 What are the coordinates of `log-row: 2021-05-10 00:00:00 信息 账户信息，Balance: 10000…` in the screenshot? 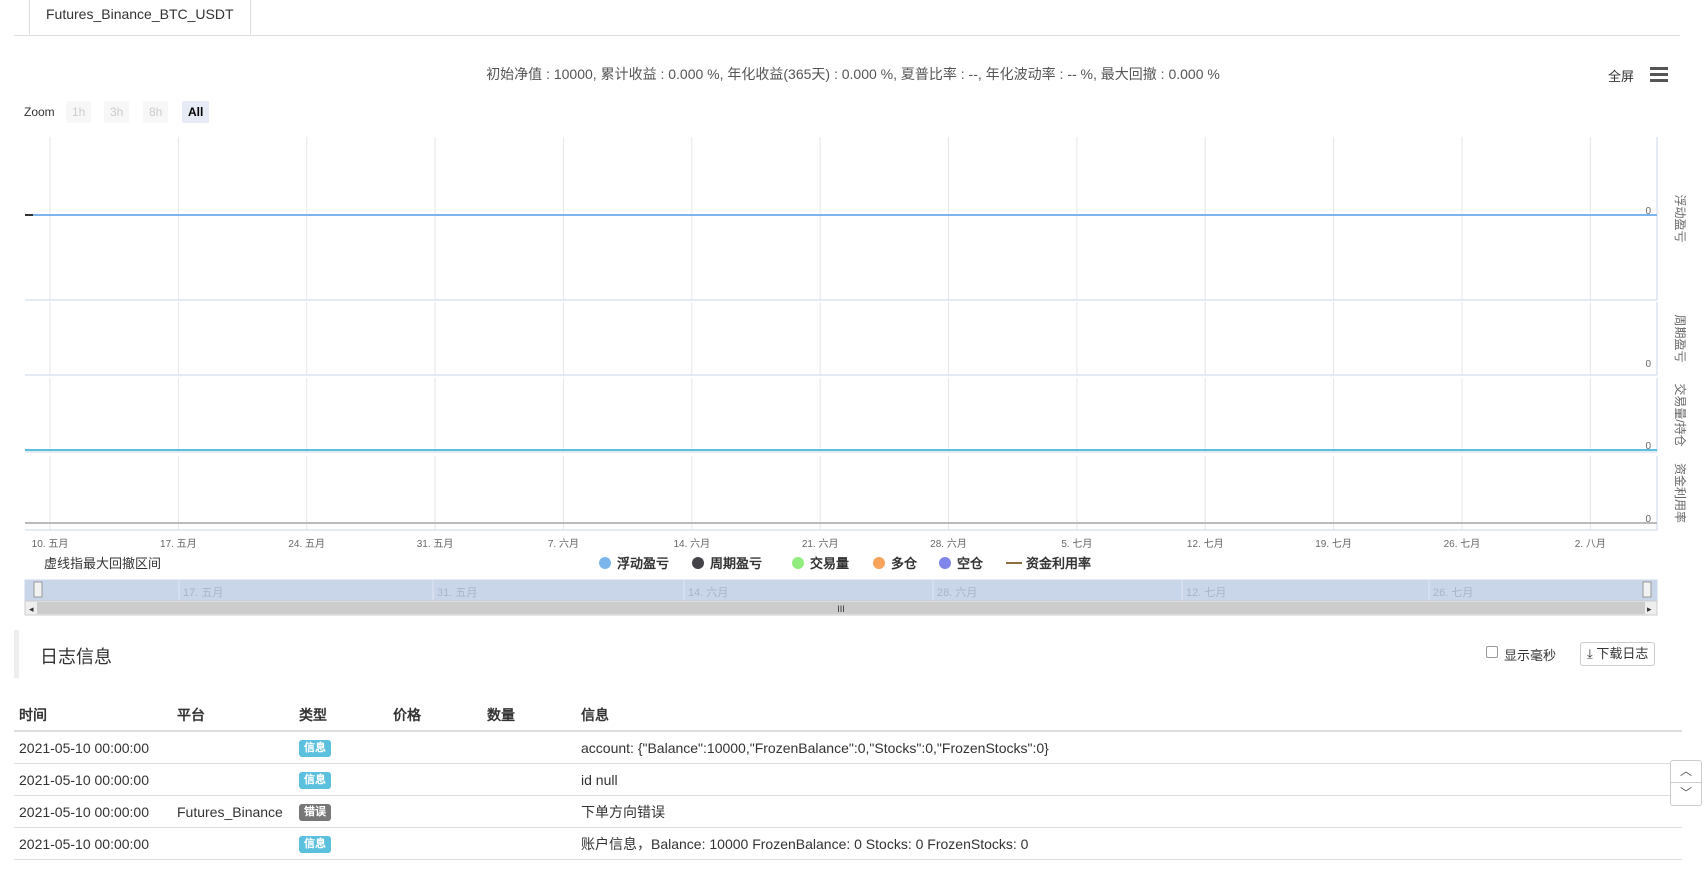 It's located at (848, 843).